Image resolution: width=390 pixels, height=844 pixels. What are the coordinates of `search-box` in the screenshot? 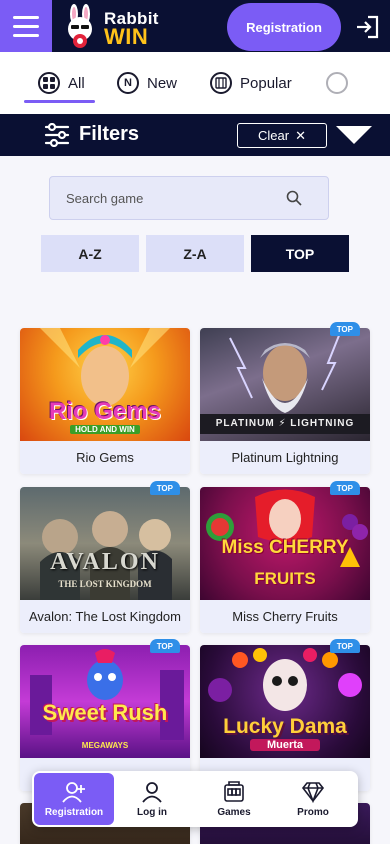 It's located at (189, 198).